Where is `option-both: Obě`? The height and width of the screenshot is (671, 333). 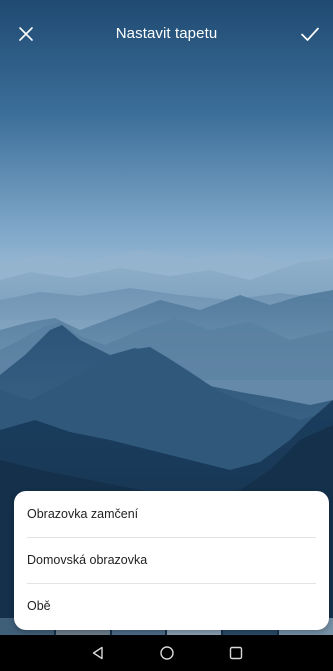 option-both: Obě is located at coordinates (171, 606).